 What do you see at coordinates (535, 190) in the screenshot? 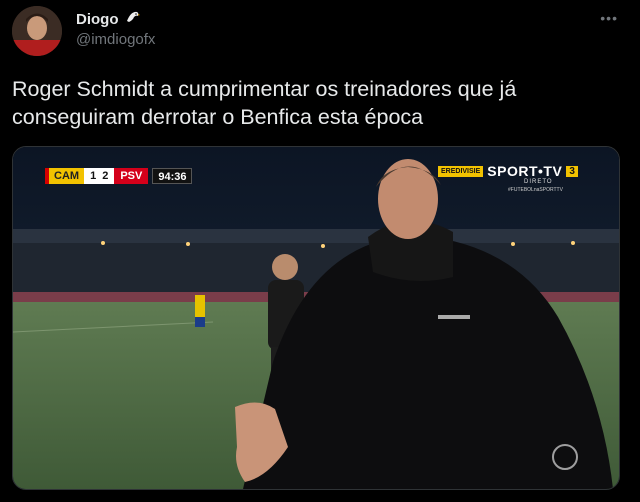
I see `broadcast-hashtag: #FUTEBOLnaSPORTTV` at bounding box center [535, 190].